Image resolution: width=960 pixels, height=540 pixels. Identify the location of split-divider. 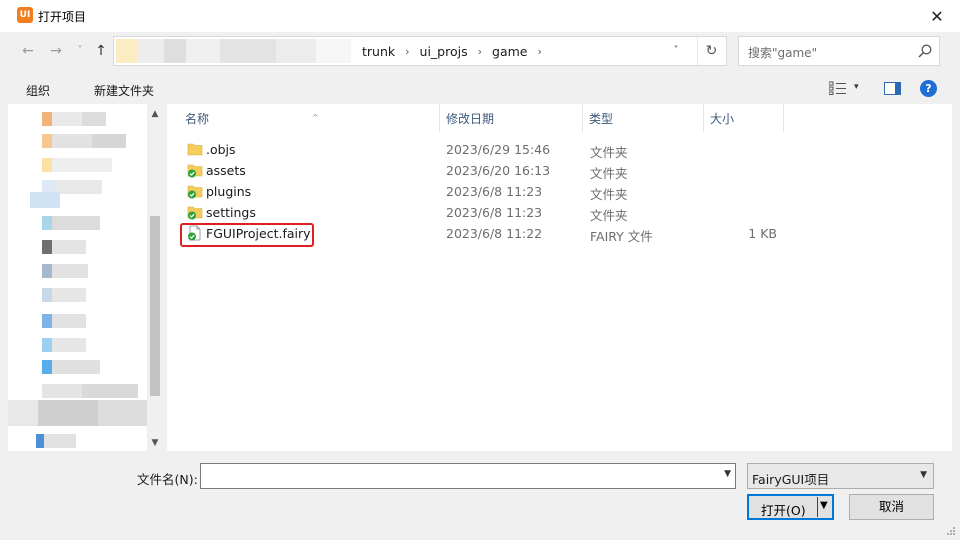
(817, 507).